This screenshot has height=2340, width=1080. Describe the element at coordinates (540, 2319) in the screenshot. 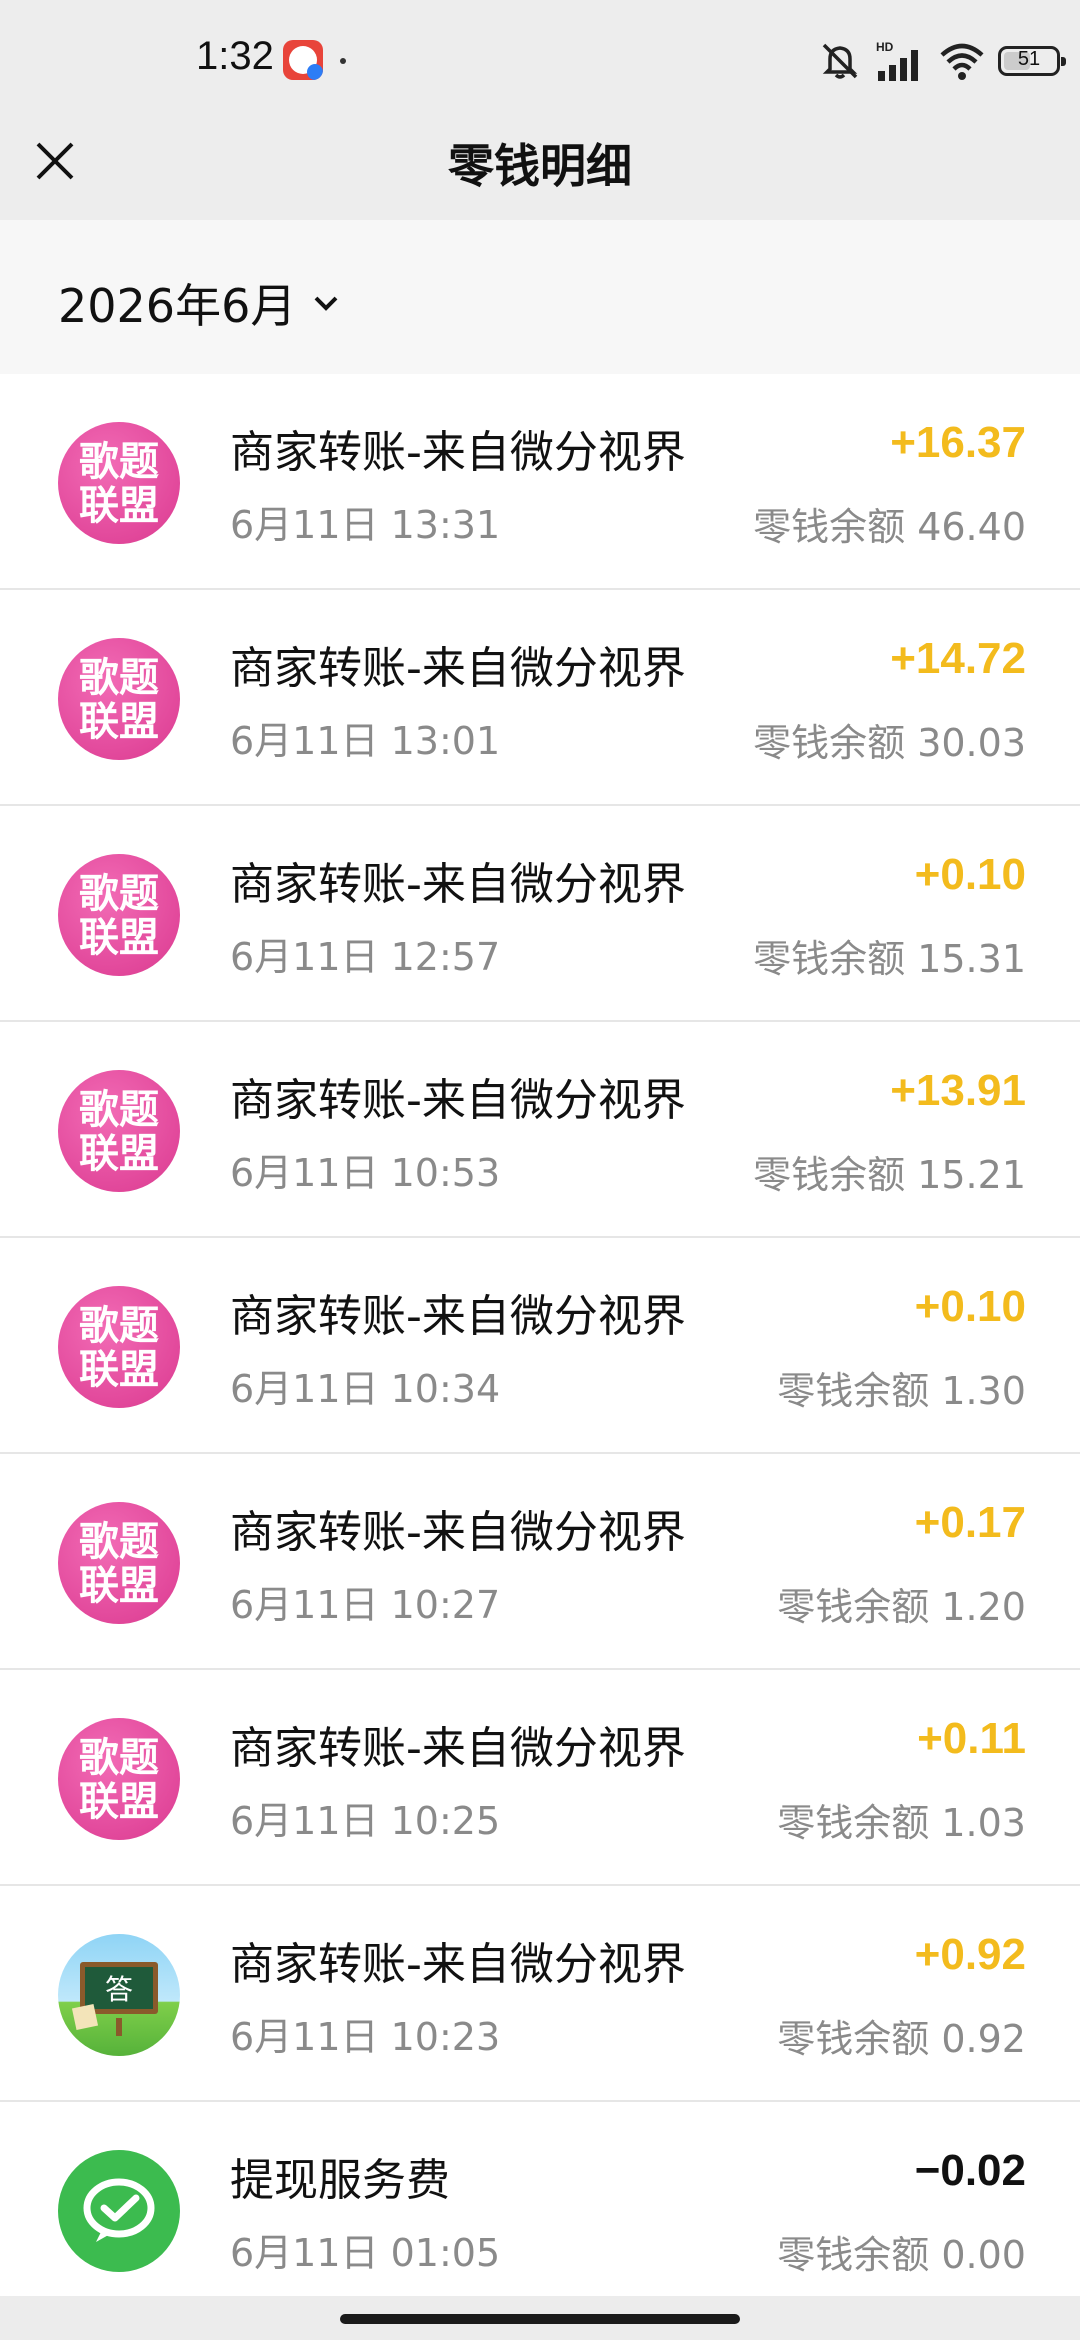

I see `home-indicator` at that location.